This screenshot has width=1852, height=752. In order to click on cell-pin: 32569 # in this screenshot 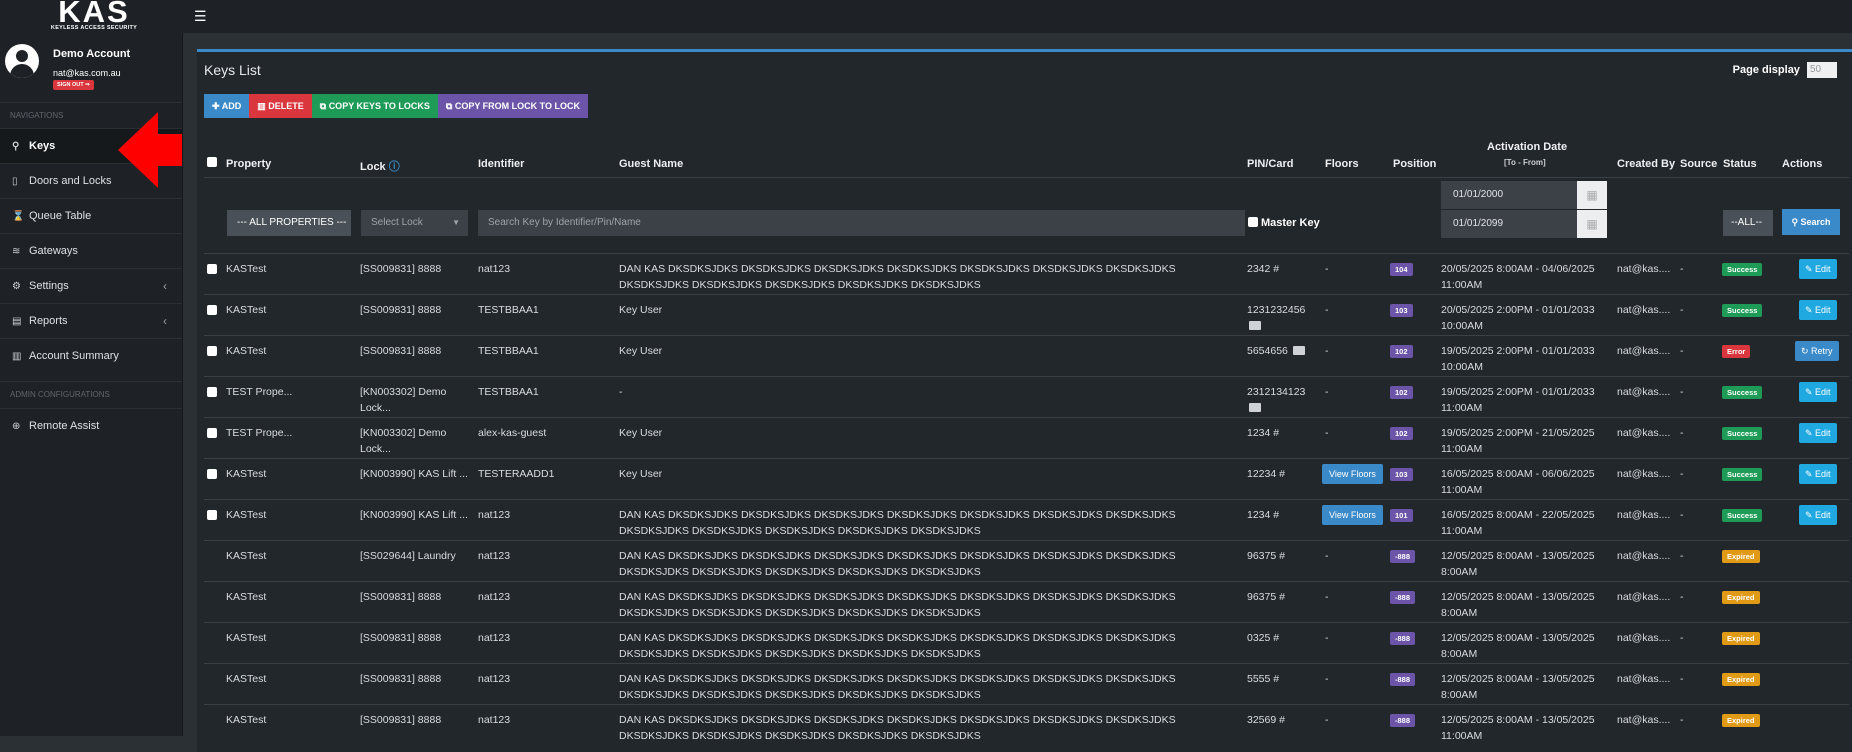, I will do `click(1282, 720)`.